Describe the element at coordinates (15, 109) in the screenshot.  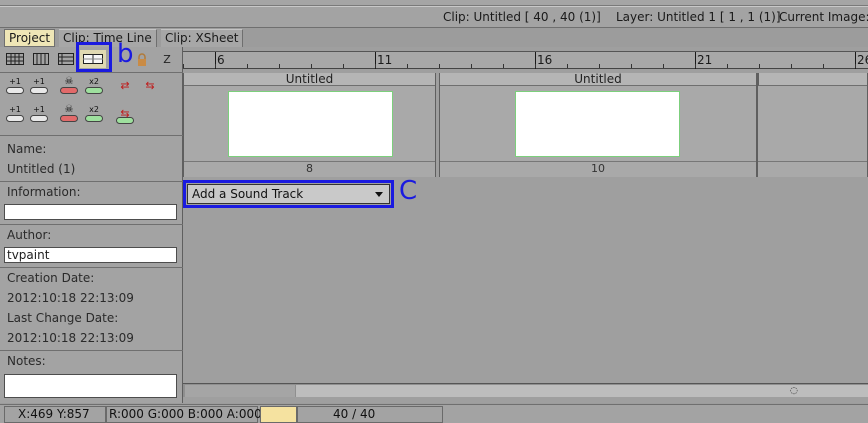
I see `add-clip-label: +1` at that location.